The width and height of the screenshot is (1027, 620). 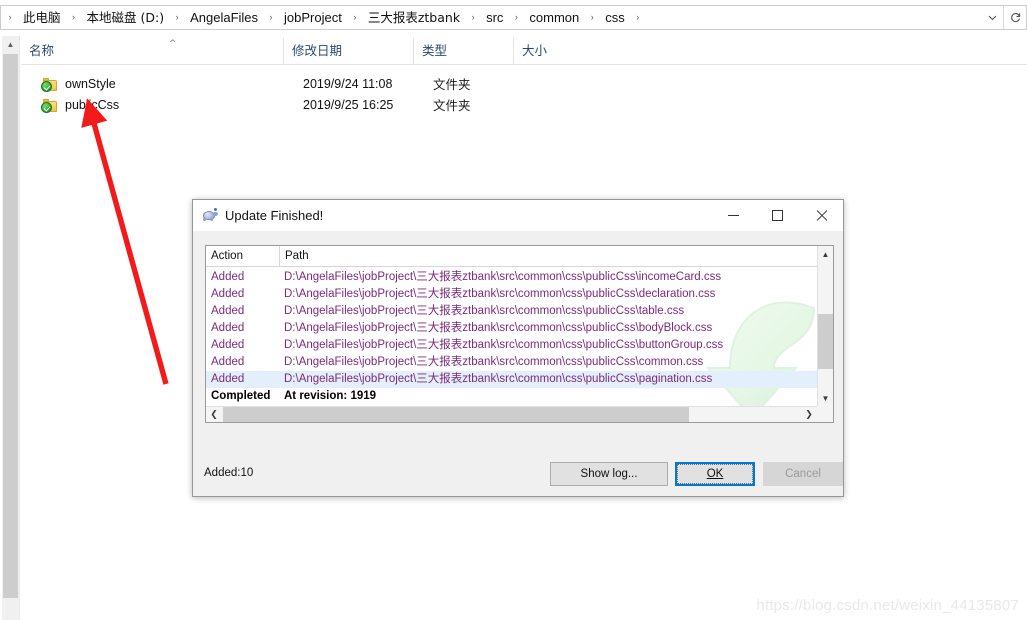 I want to click on breadcrumb-label: 此电脑, so click(x=42, y=17).